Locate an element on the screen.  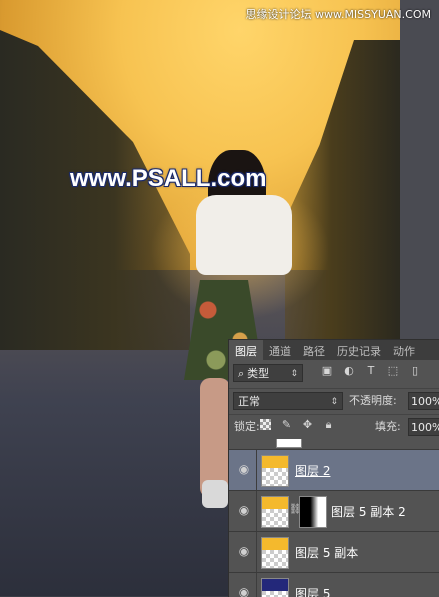
filter-icons: ▣ ◐ T ⬚ ▯ is located at coordinates (371, 371).